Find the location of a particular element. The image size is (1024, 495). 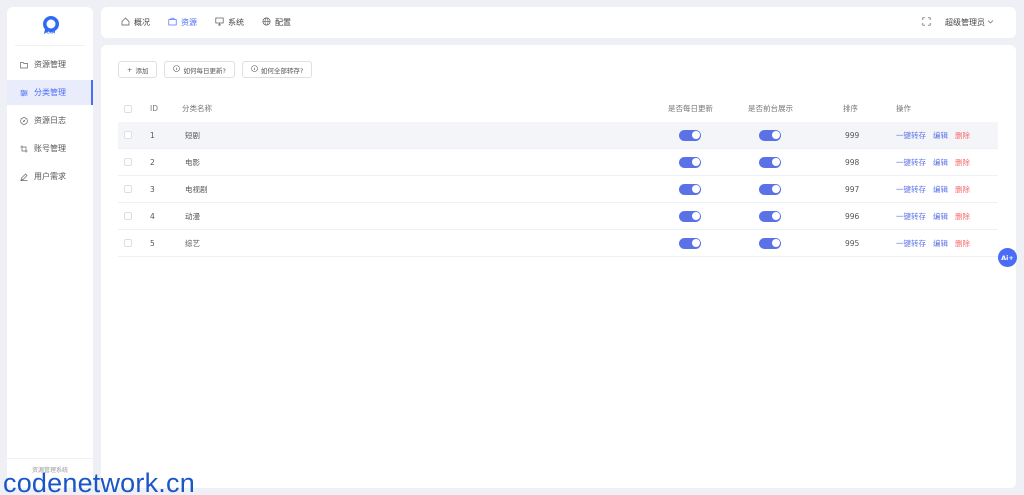

plus-icon: + is located at coordinates (130, 69).